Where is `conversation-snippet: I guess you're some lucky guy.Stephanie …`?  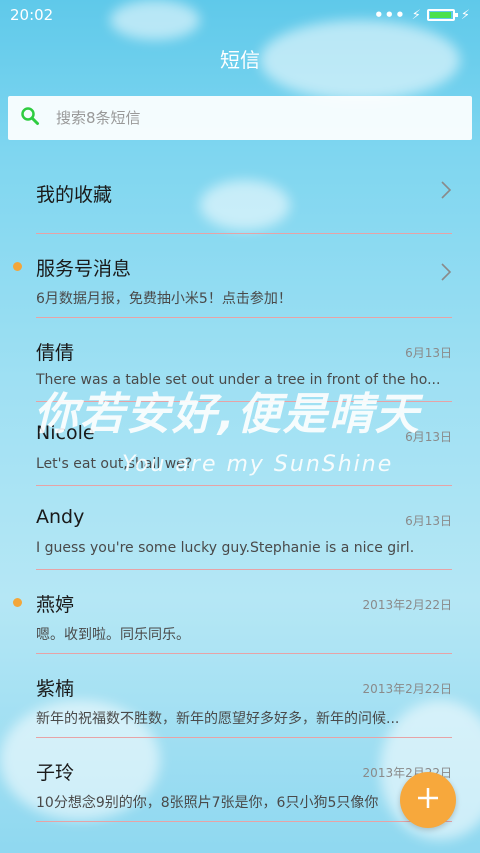 conversation-snippet: I guess you're some lucky guy.Stephanie … is located at coordinates (225, 548).